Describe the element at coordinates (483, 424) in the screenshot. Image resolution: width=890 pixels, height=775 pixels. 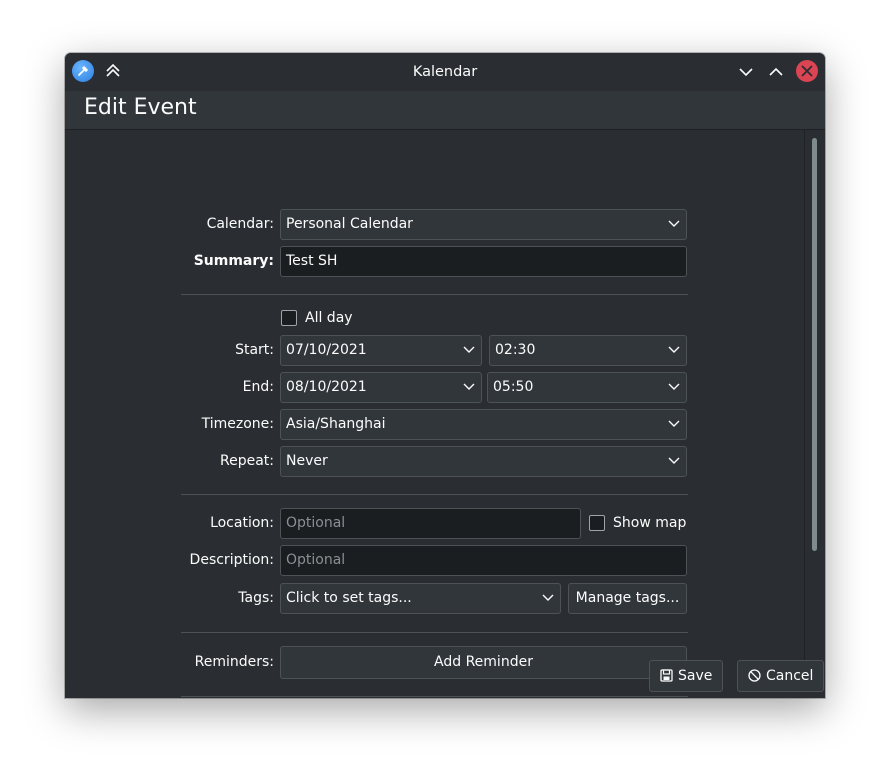
I see `timezone-combo: Asia/Shanghai` at that location.